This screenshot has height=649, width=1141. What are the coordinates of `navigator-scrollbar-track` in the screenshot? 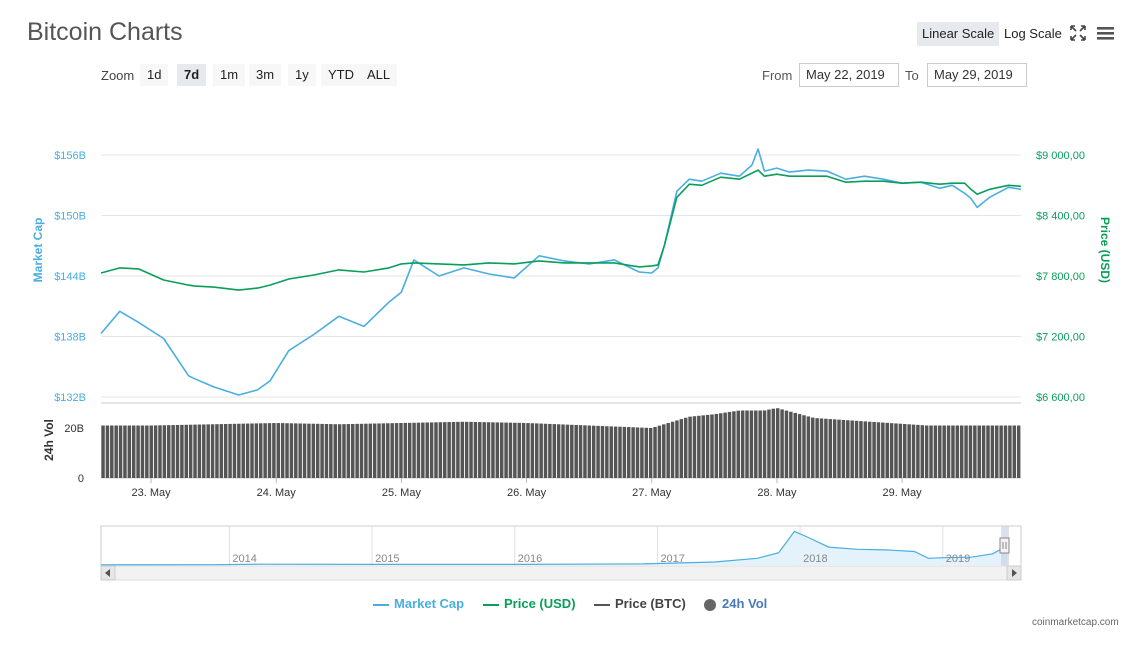 It's located at (561, 573).